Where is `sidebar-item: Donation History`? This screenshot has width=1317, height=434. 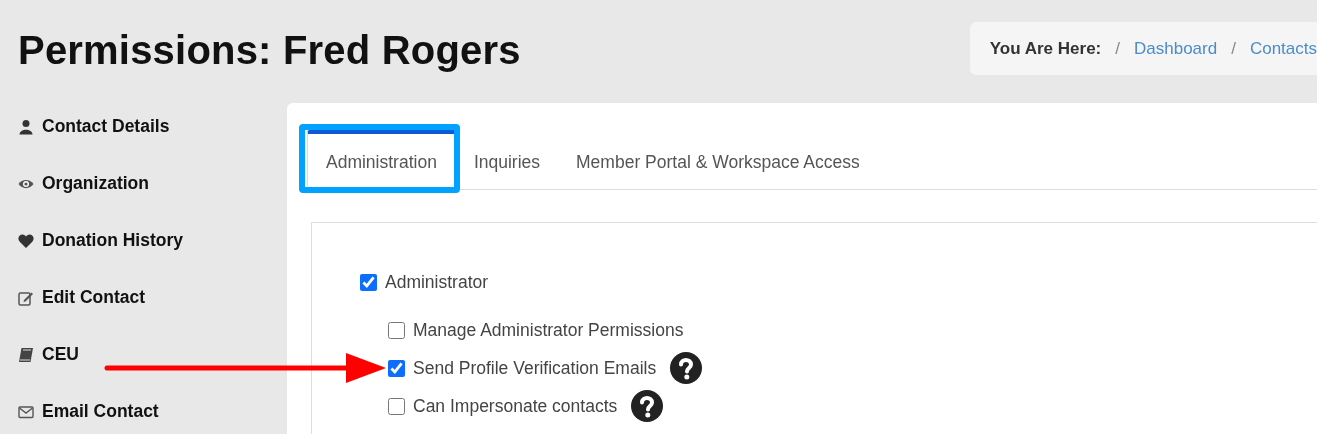
sidebar-item: Donation History is located at coordinates (152, 240).